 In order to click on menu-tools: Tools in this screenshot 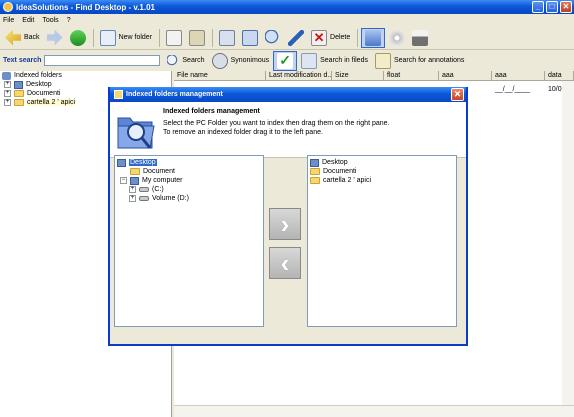, I will do `click(50, 20)`.